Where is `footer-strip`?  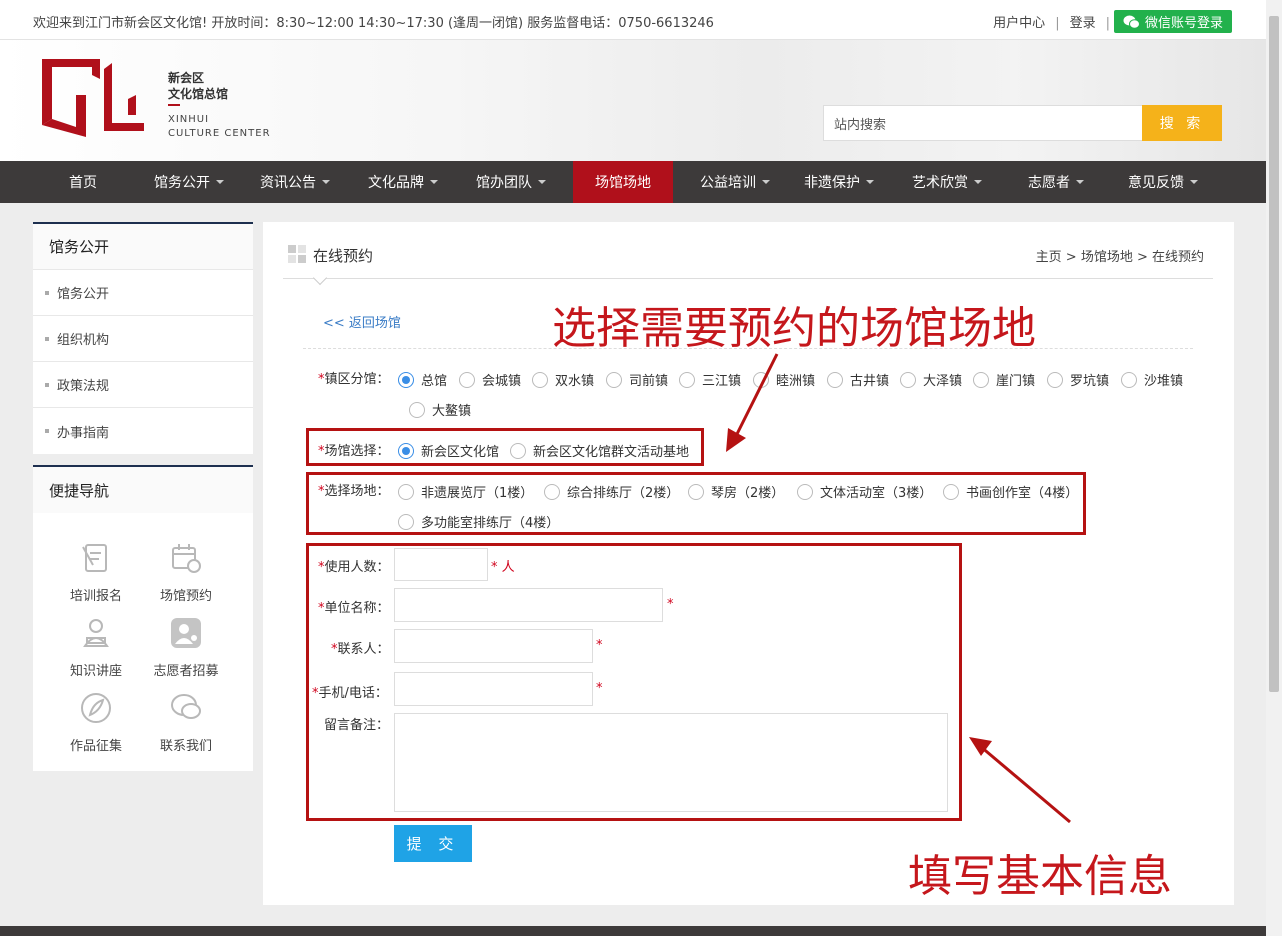 footer-strip is located at coordinates (633, 931).